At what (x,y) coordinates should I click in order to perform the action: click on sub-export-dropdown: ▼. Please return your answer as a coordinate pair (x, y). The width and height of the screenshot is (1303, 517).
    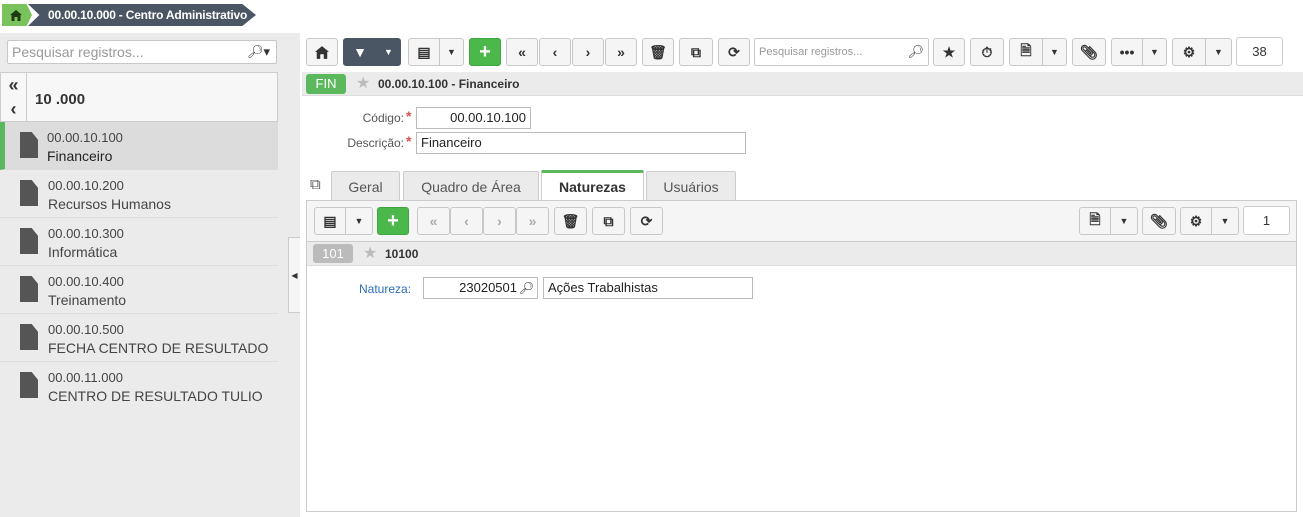
    Looking at the image, I should click on (1124, 221).